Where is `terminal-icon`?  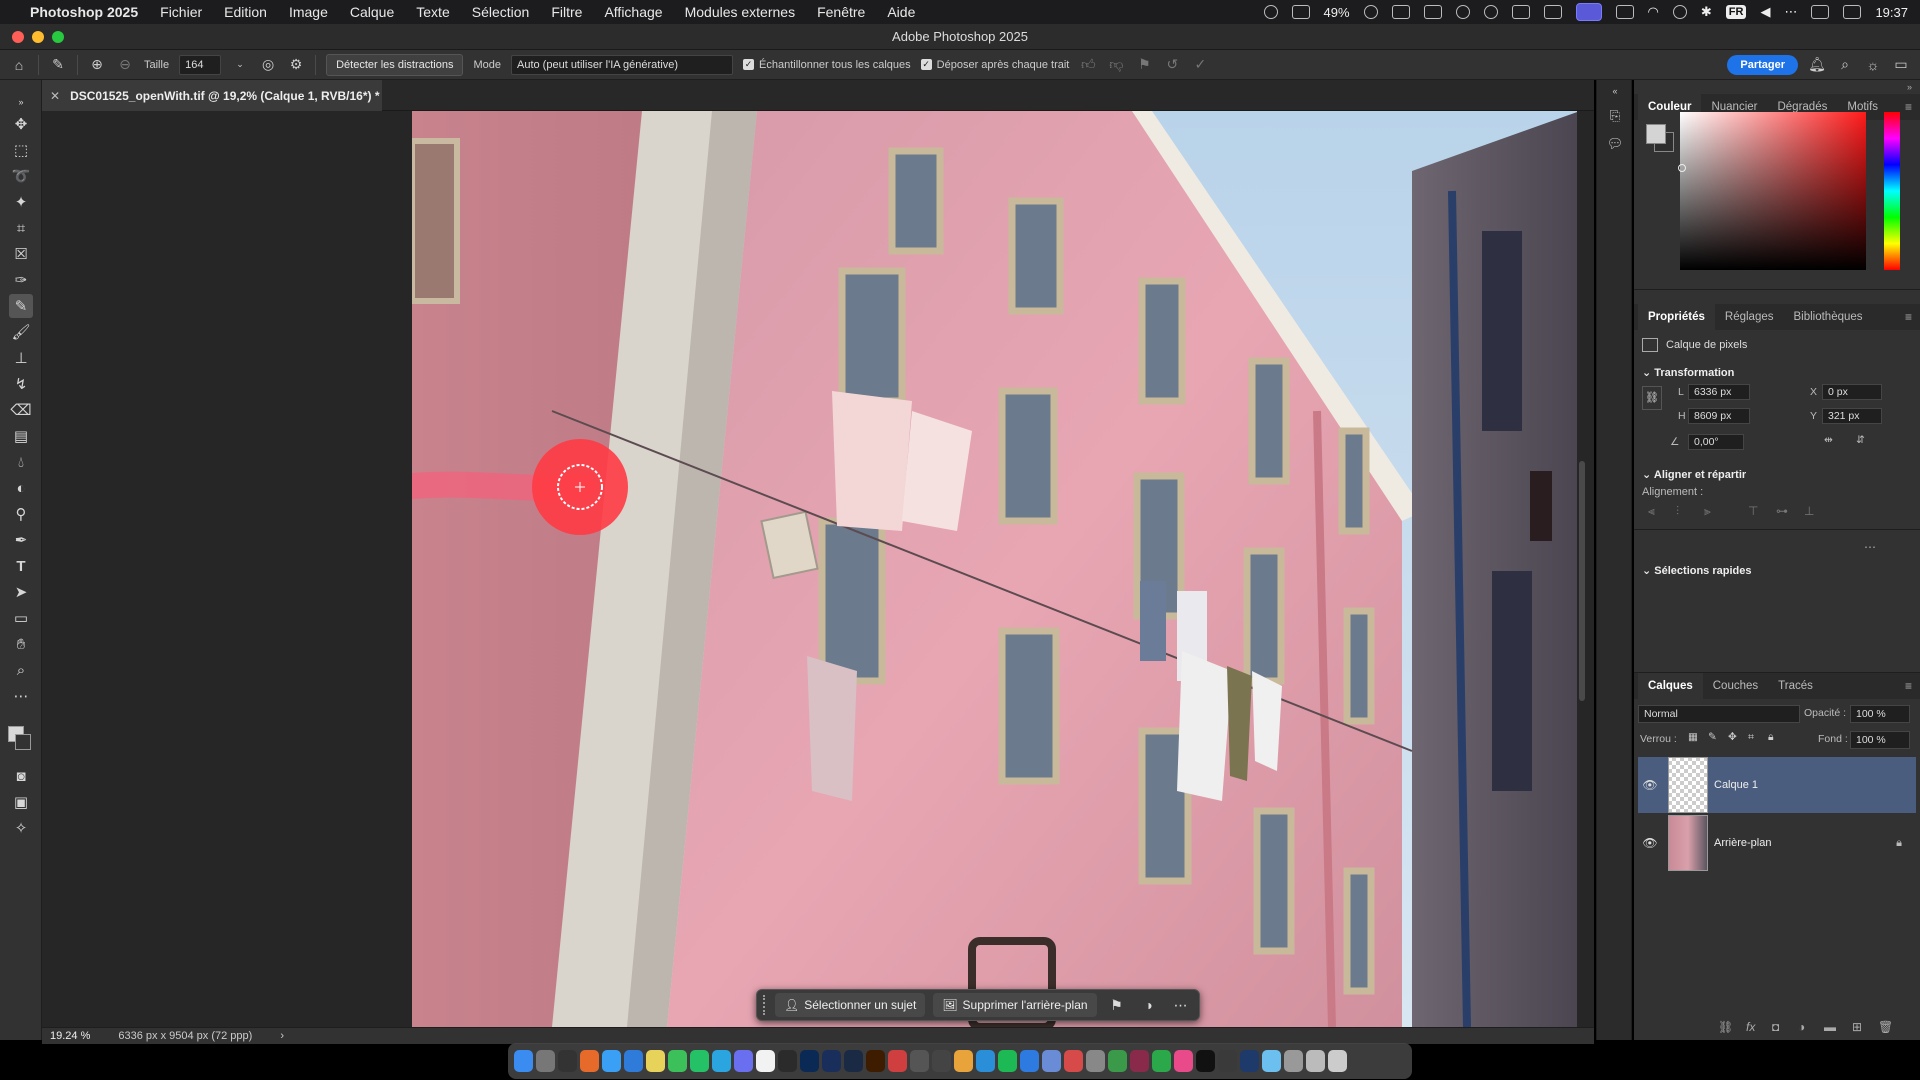 terminal-icon is located at coordinates (567, 1061).